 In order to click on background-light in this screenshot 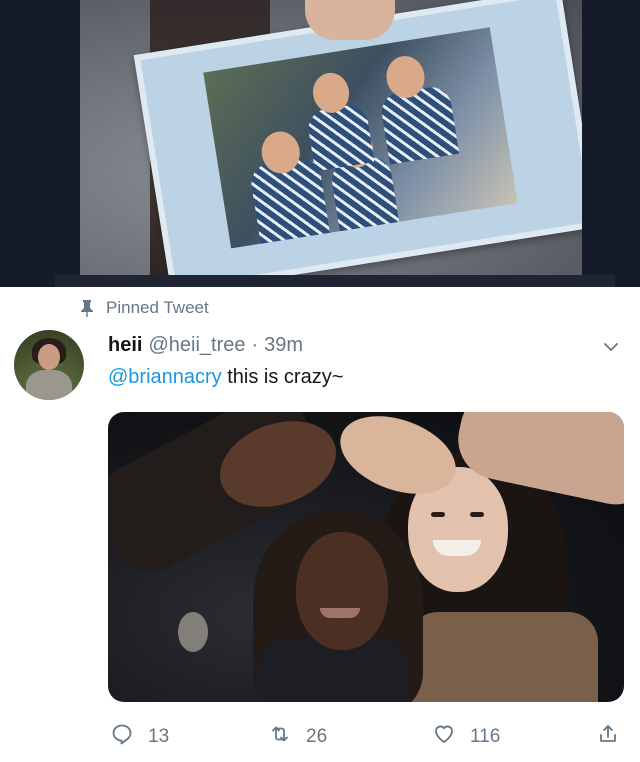, I will do `click(193, 632)`.